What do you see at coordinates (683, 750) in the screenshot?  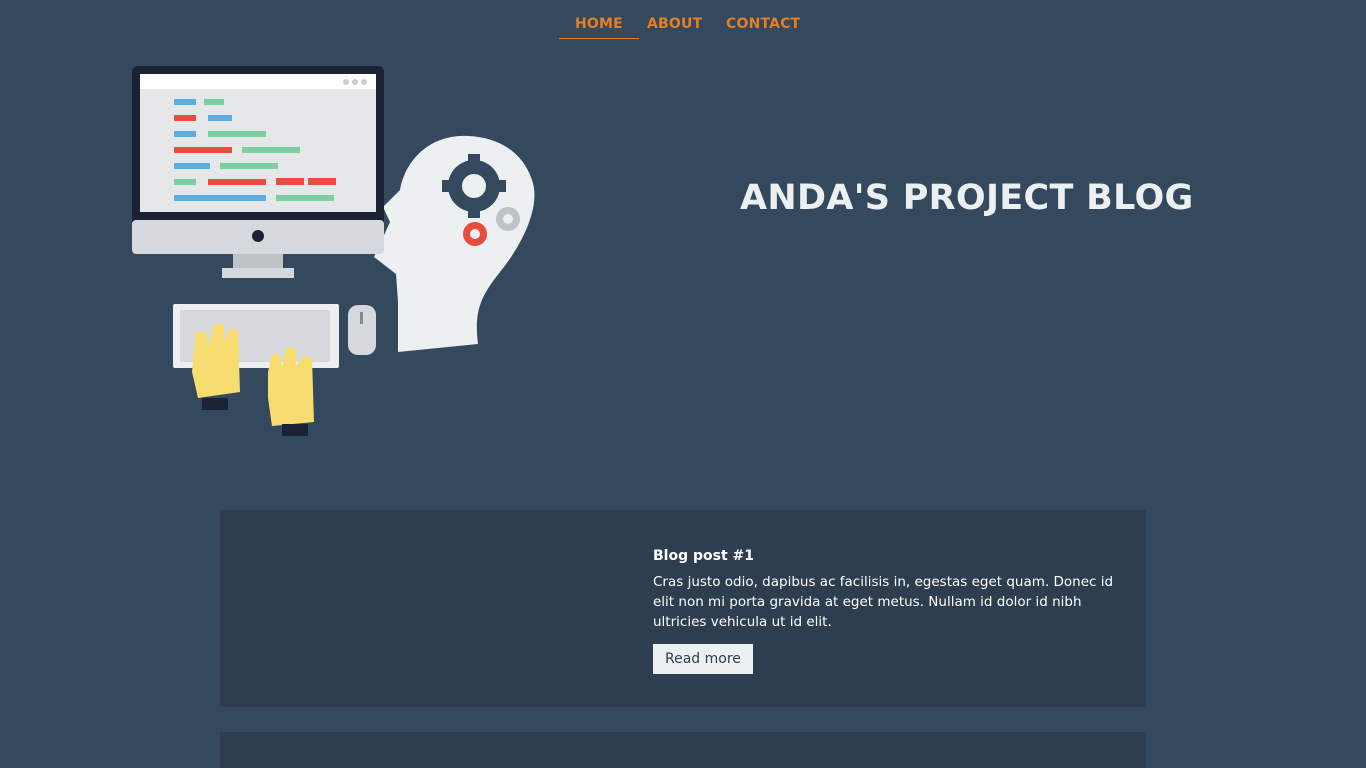 I see `blog-post-card` at bounding box center [683, 750].